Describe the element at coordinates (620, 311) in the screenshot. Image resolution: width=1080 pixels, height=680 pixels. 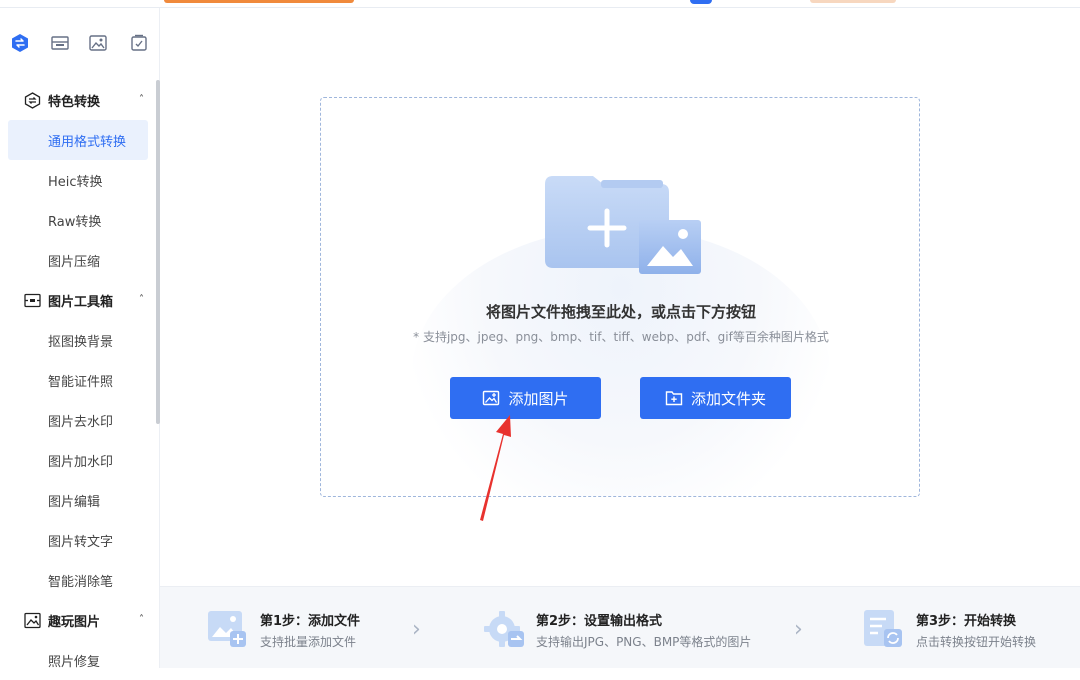
I see `drop-zone-title: 将图片文件拖拽至此处，或点击下方按钮` at that location.